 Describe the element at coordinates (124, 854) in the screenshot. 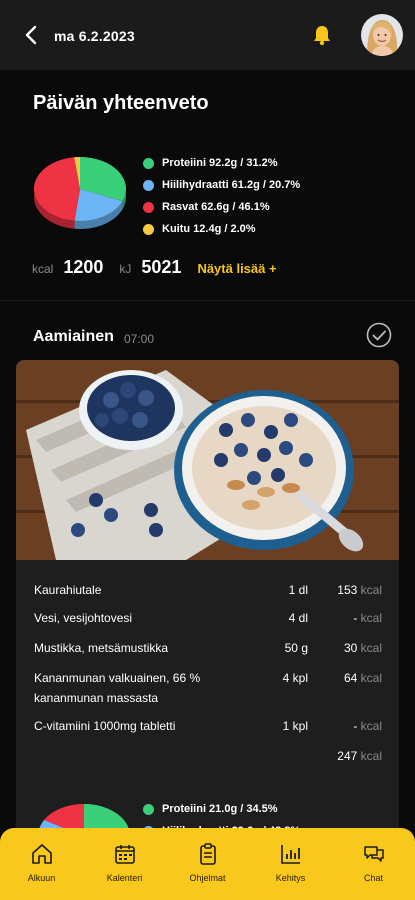

I see `calendar-icon` at that location.